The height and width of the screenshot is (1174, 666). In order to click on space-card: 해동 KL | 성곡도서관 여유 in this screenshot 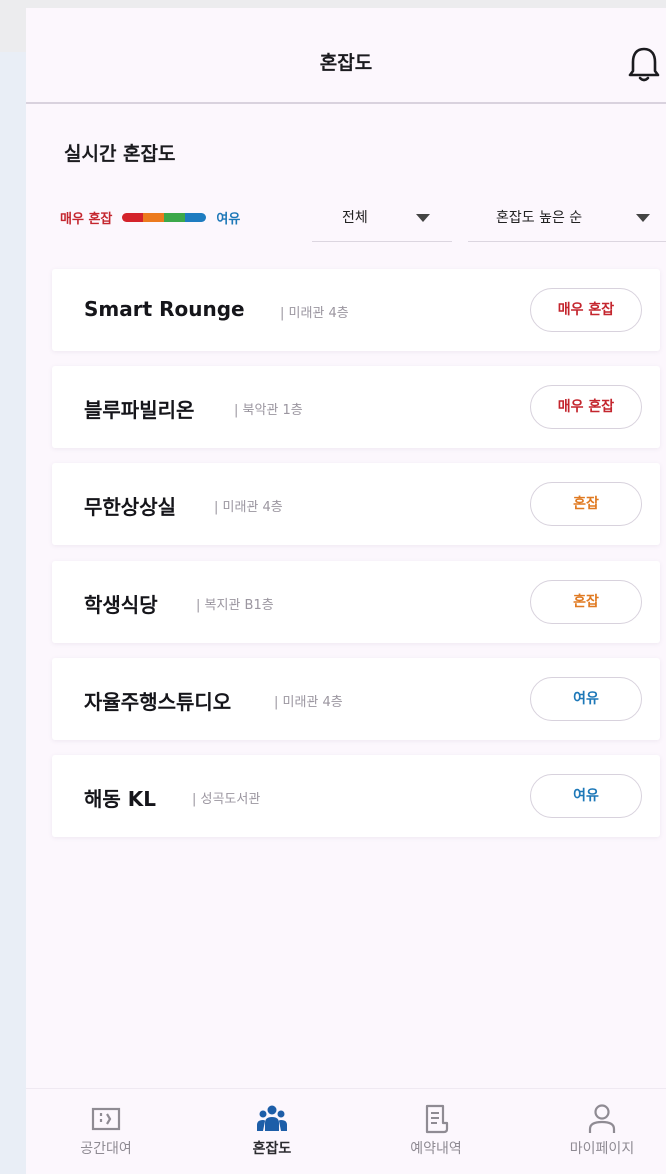, I will do `click(356, 796)`.